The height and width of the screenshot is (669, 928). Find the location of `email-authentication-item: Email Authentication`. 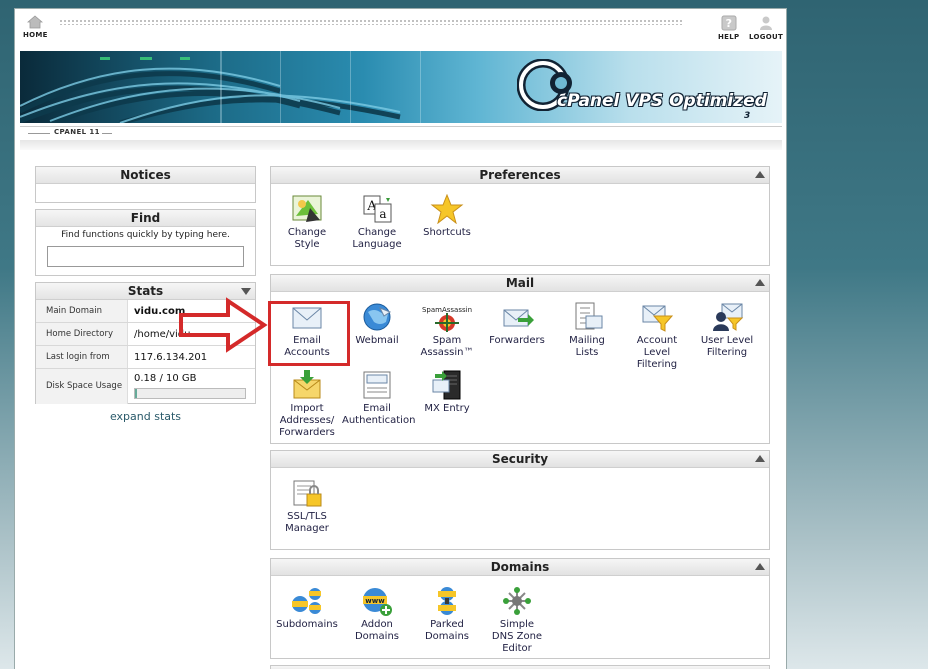

email-authentication-item: Email Authentication is located at coordinates (379, 398).